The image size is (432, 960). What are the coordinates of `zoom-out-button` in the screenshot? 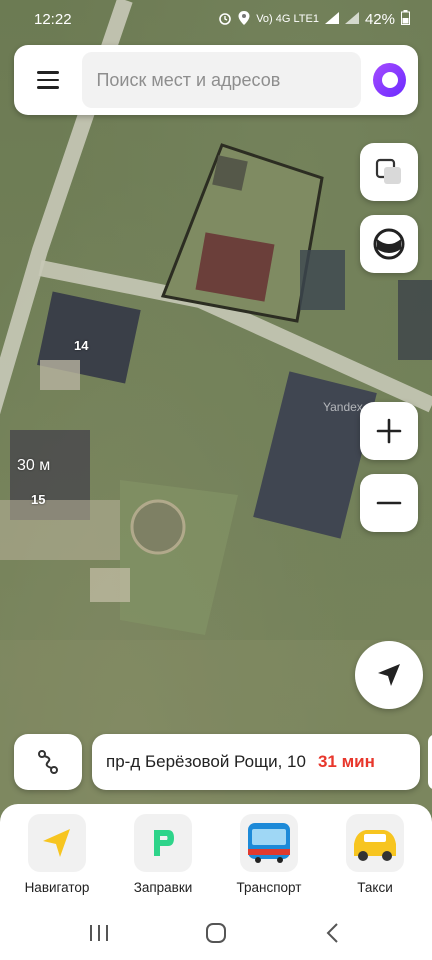 It's located at (389, 503).